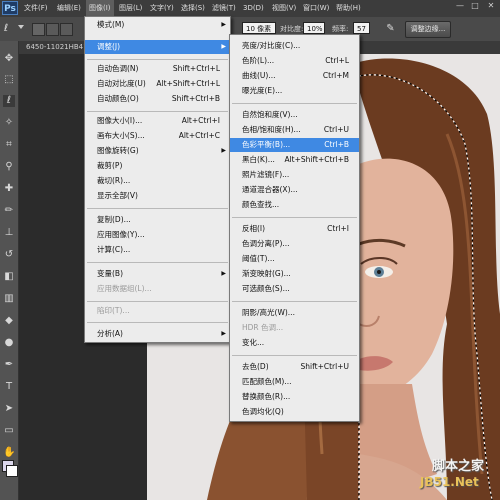  Describe the element at coordinates (69, 8) in the screenshot. I see `menu-edit: 编辑(E)` at that location.